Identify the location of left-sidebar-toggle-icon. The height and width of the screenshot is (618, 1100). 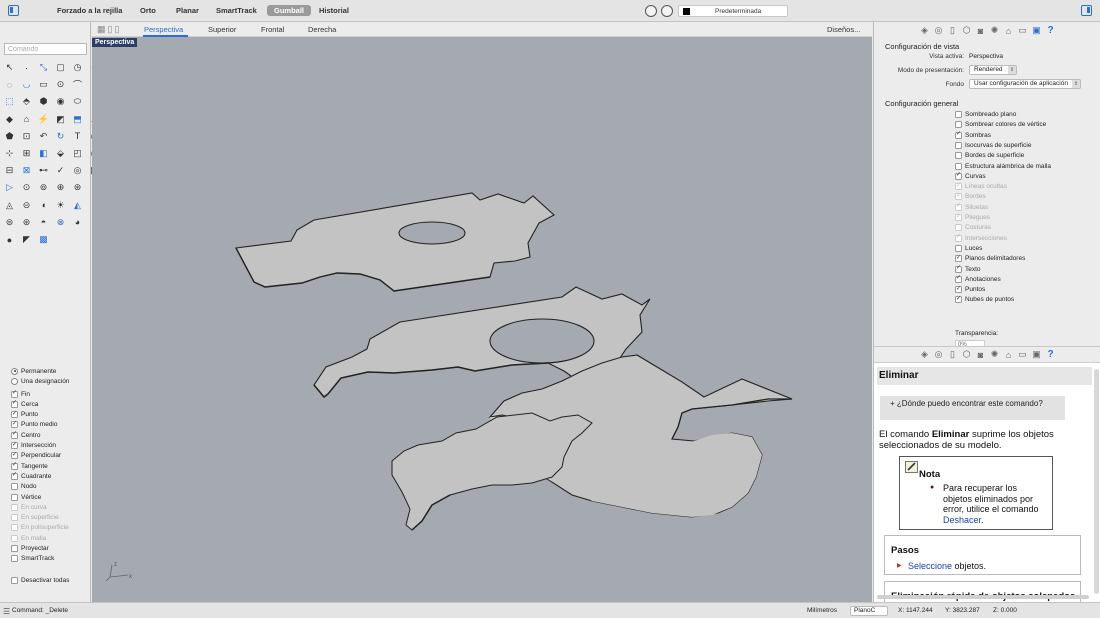
(13, 10).